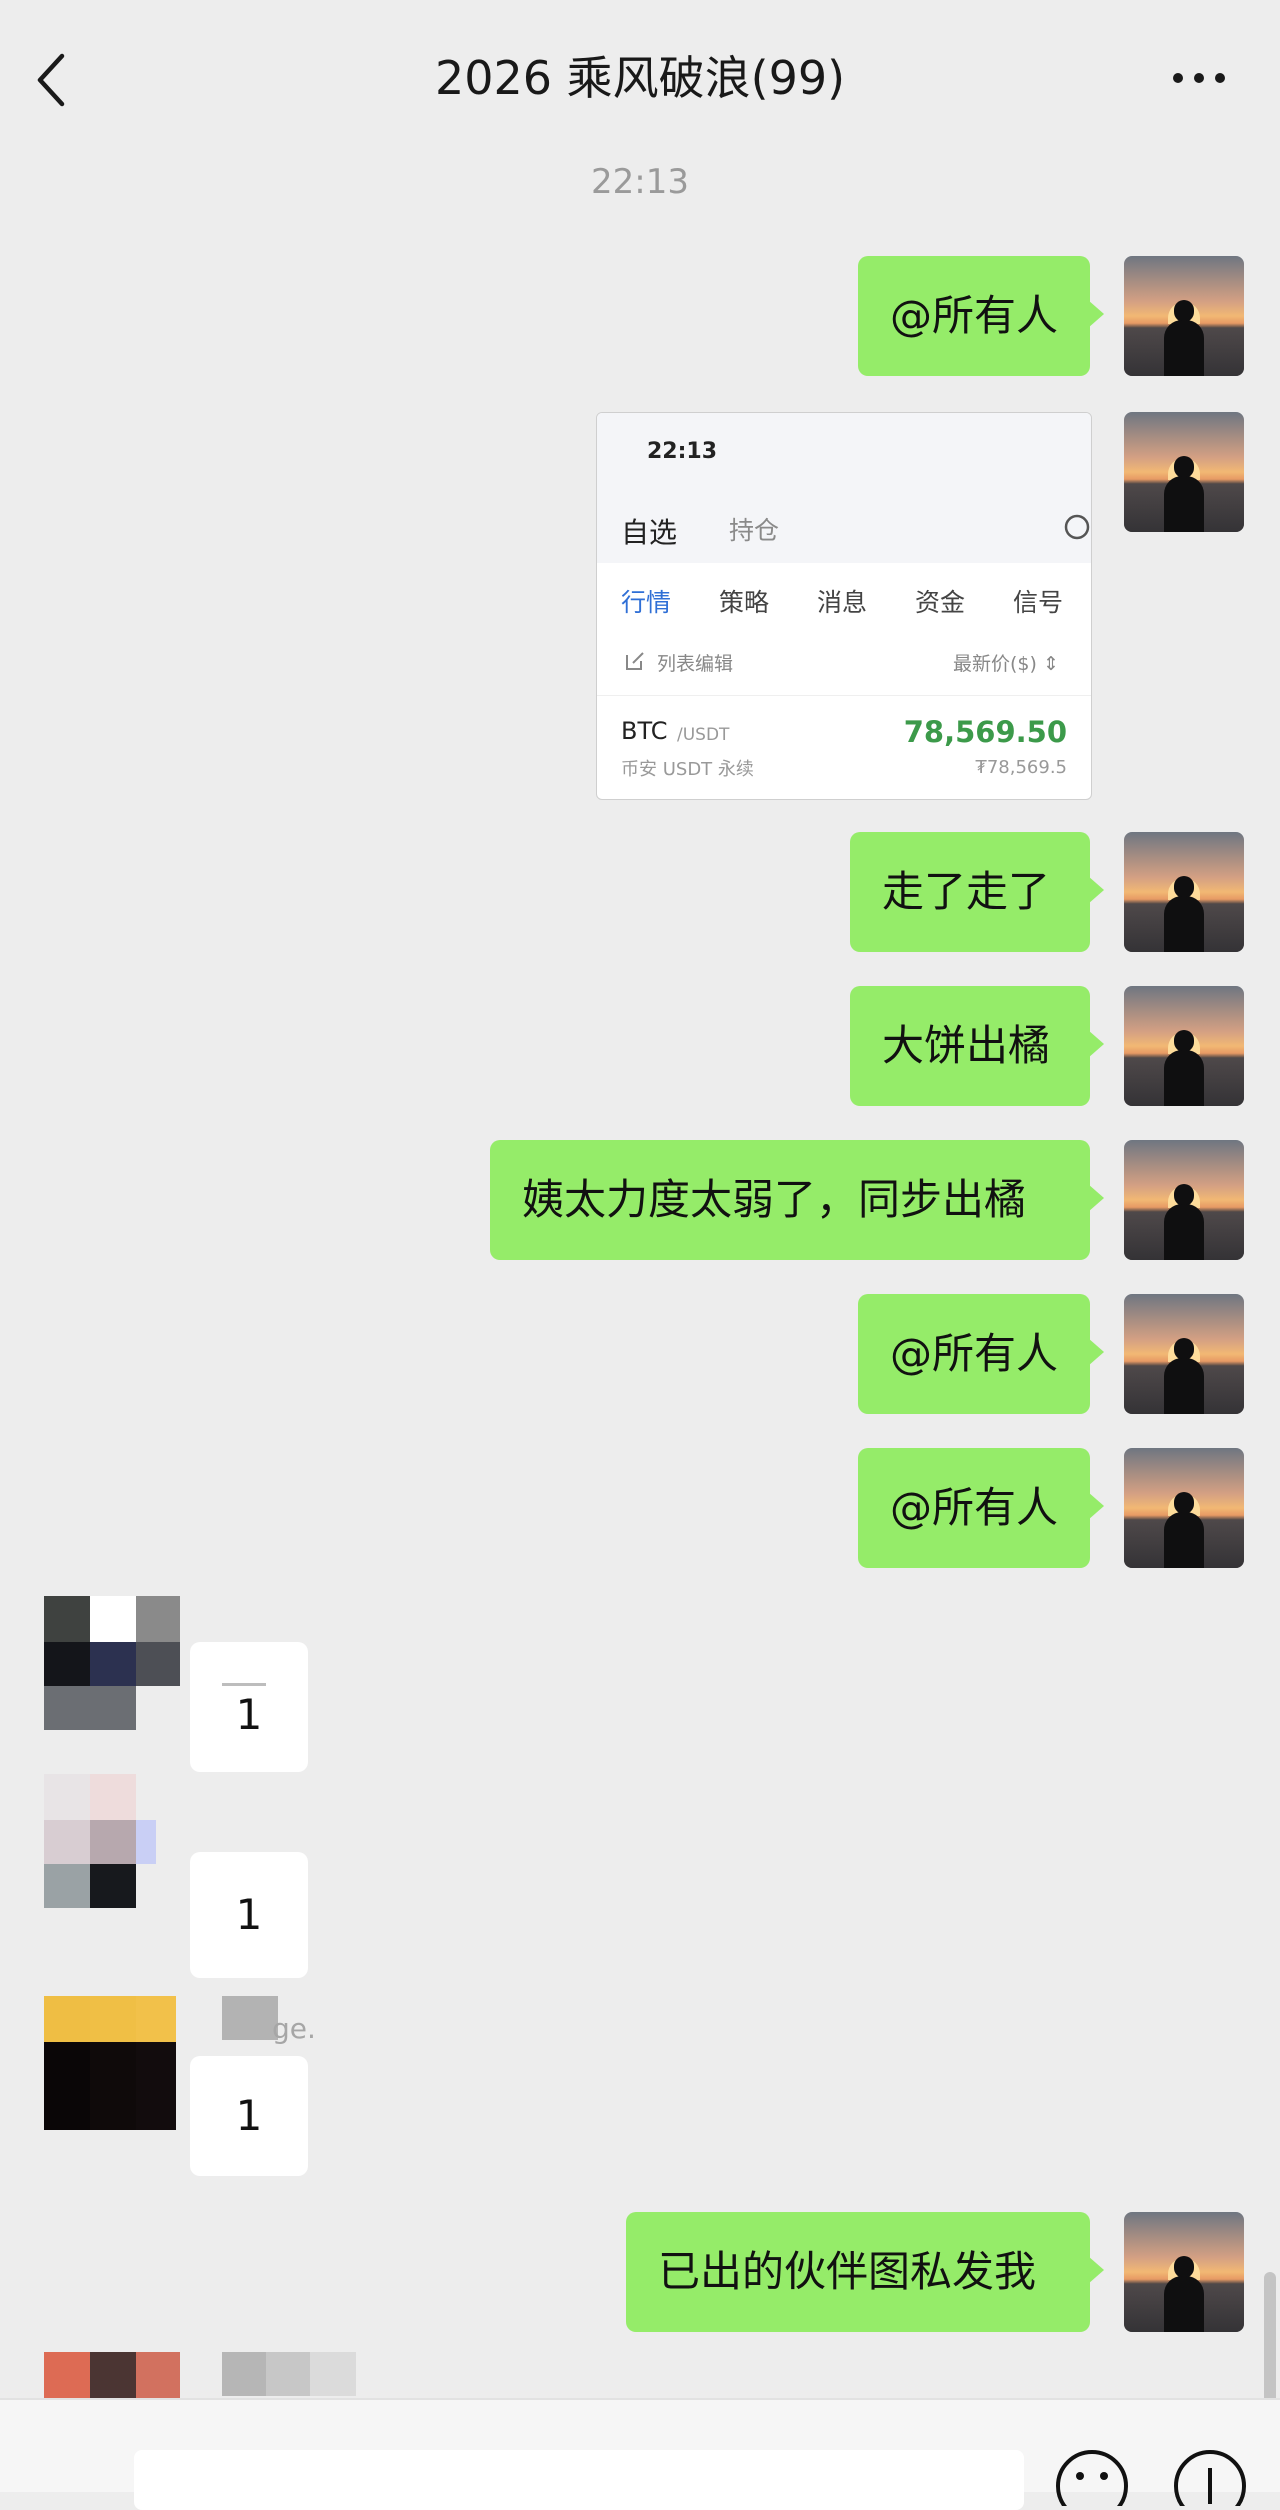 The height and width of the screenshot is (2510, 1280). What do you see at coordinates (1210, 2478) in the screenshot?
I see `add-attachment-icon` at bounding box center [1210, 2478].